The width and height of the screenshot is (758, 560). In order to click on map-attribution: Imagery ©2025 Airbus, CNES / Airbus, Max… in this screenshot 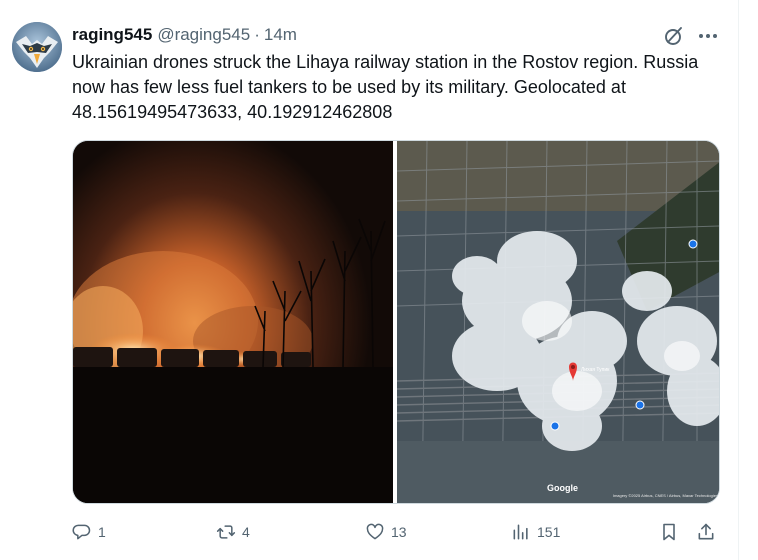, I will do `click(665, 495)`.